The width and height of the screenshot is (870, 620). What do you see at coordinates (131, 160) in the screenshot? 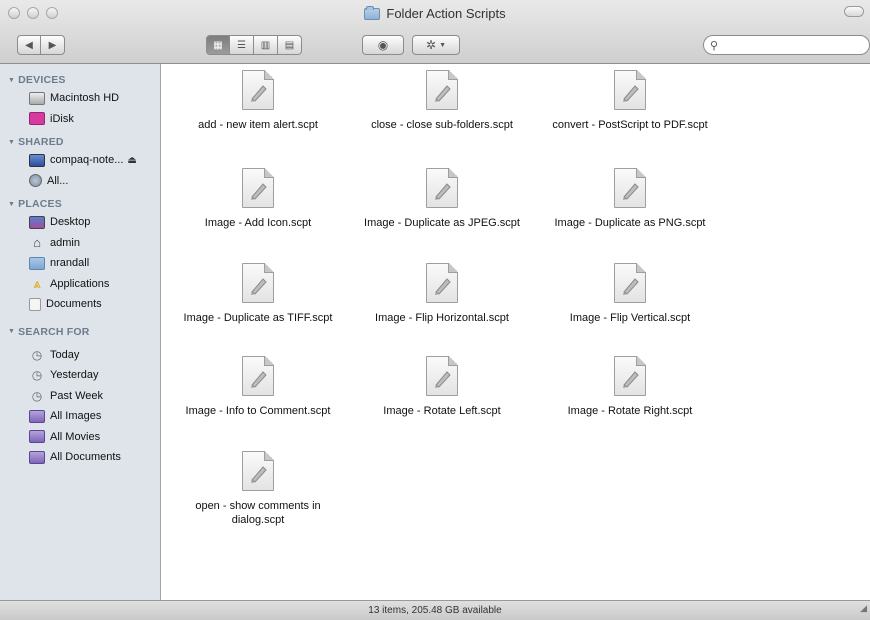
I see `eject-icon: ⏏` at bounding box center [131, 160].